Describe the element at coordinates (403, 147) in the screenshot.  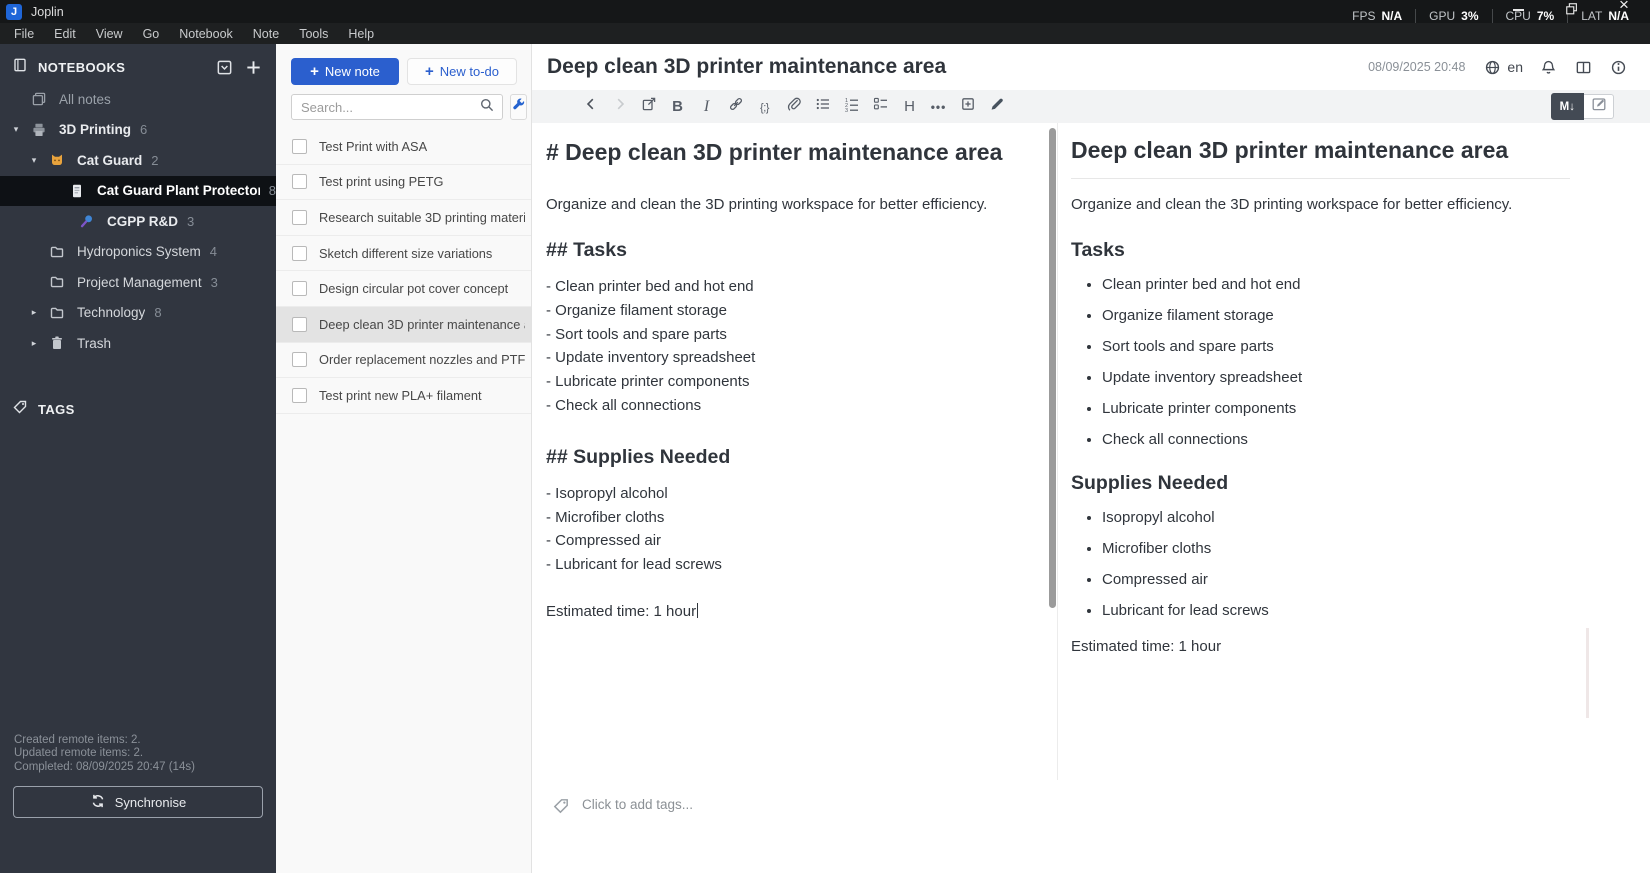
I see `todo-list-item: Test Print with ASA` at that location.